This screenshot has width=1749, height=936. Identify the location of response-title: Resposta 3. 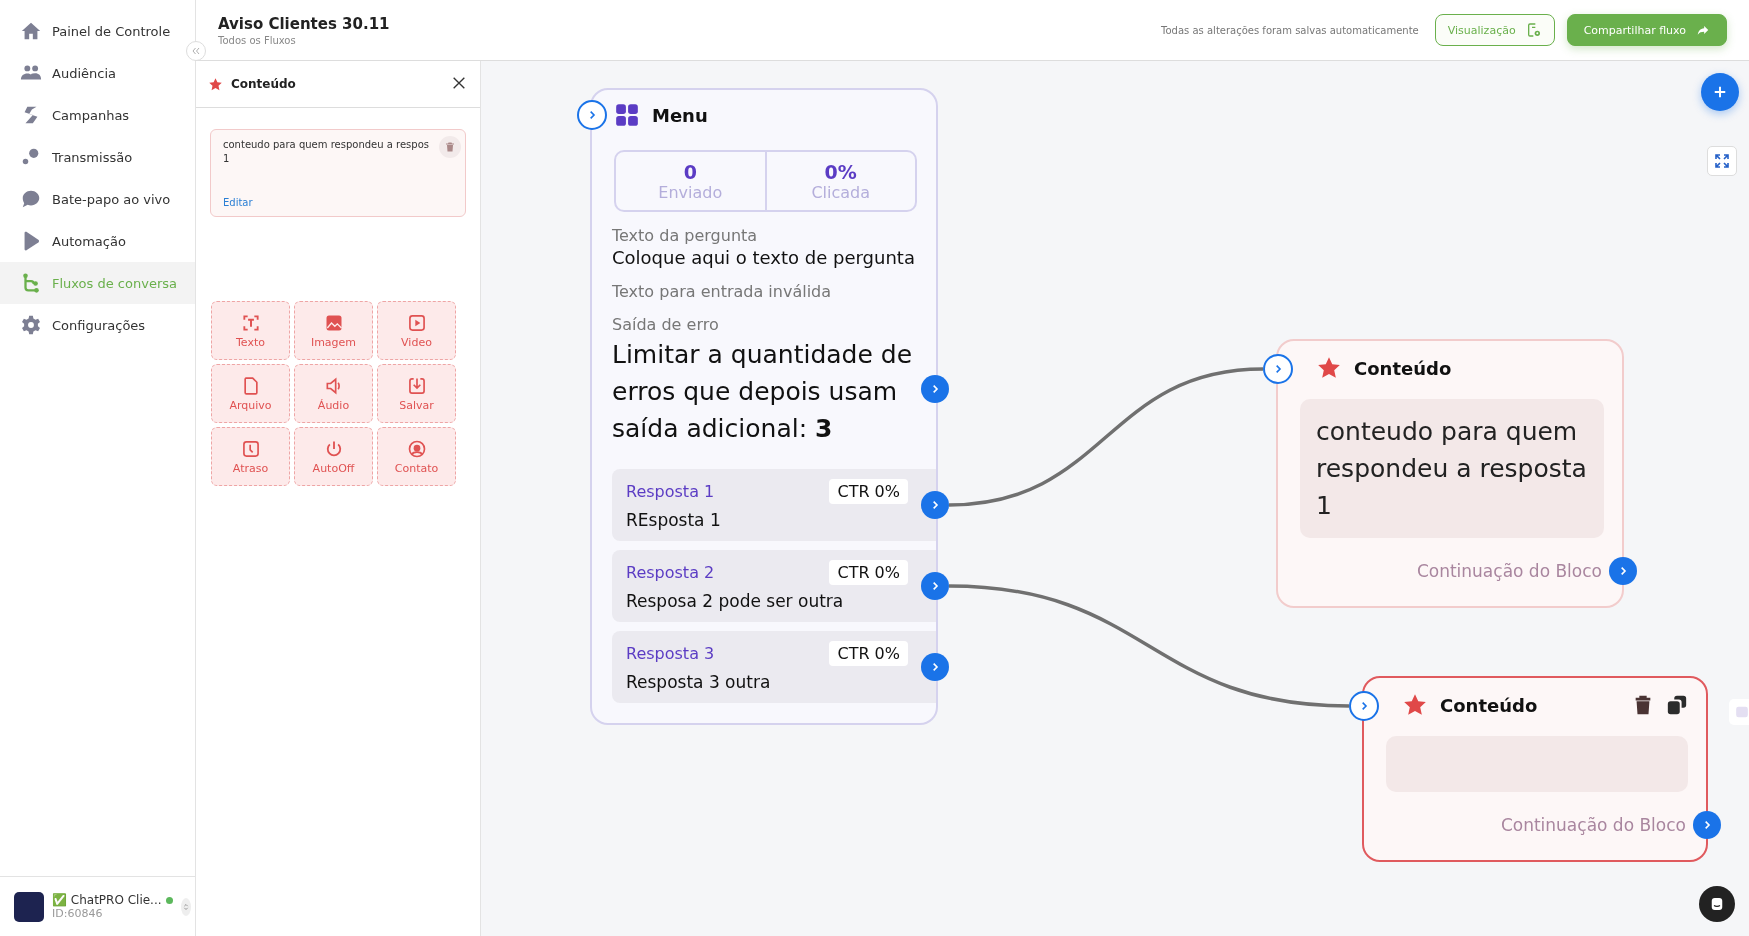
(670, 653).